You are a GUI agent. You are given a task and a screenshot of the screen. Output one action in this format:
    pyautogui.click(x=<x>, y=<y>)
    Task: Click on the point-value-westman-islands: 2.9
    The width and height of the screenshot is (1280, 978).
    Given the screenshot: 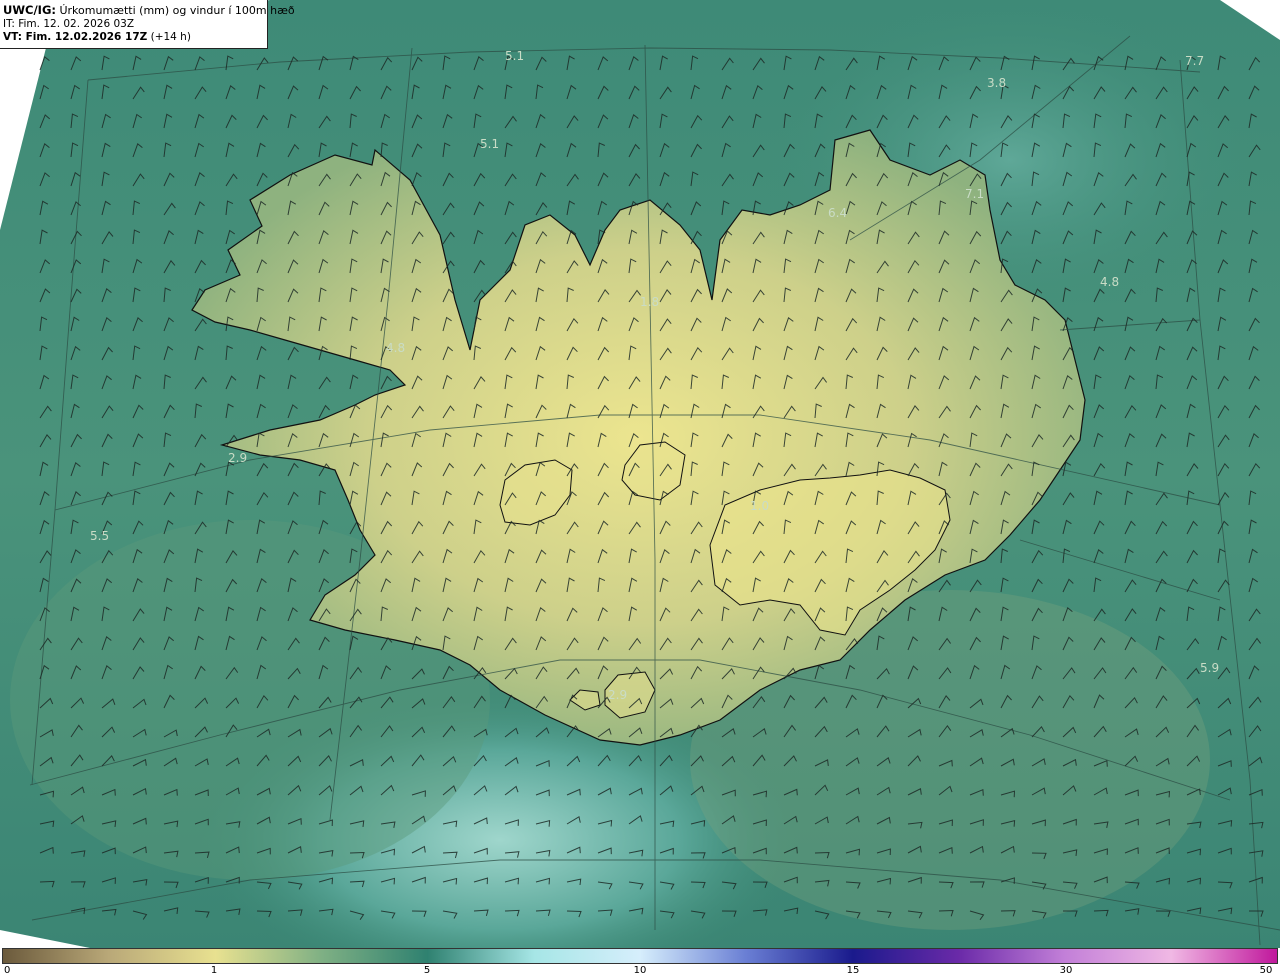 What is the action you would take?
    pyautogui.click(x=617, y=695)
    